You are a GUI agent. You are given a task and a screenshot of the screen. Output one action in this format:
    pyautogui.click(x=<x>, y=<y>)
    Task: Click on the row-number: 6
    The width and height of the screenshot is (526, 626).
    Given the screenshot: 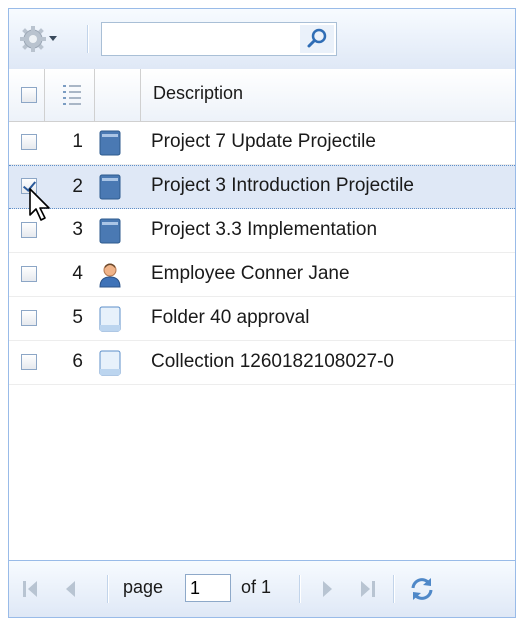 What is the action you would take?
    pyautogui.click(x=77, y=361)
    